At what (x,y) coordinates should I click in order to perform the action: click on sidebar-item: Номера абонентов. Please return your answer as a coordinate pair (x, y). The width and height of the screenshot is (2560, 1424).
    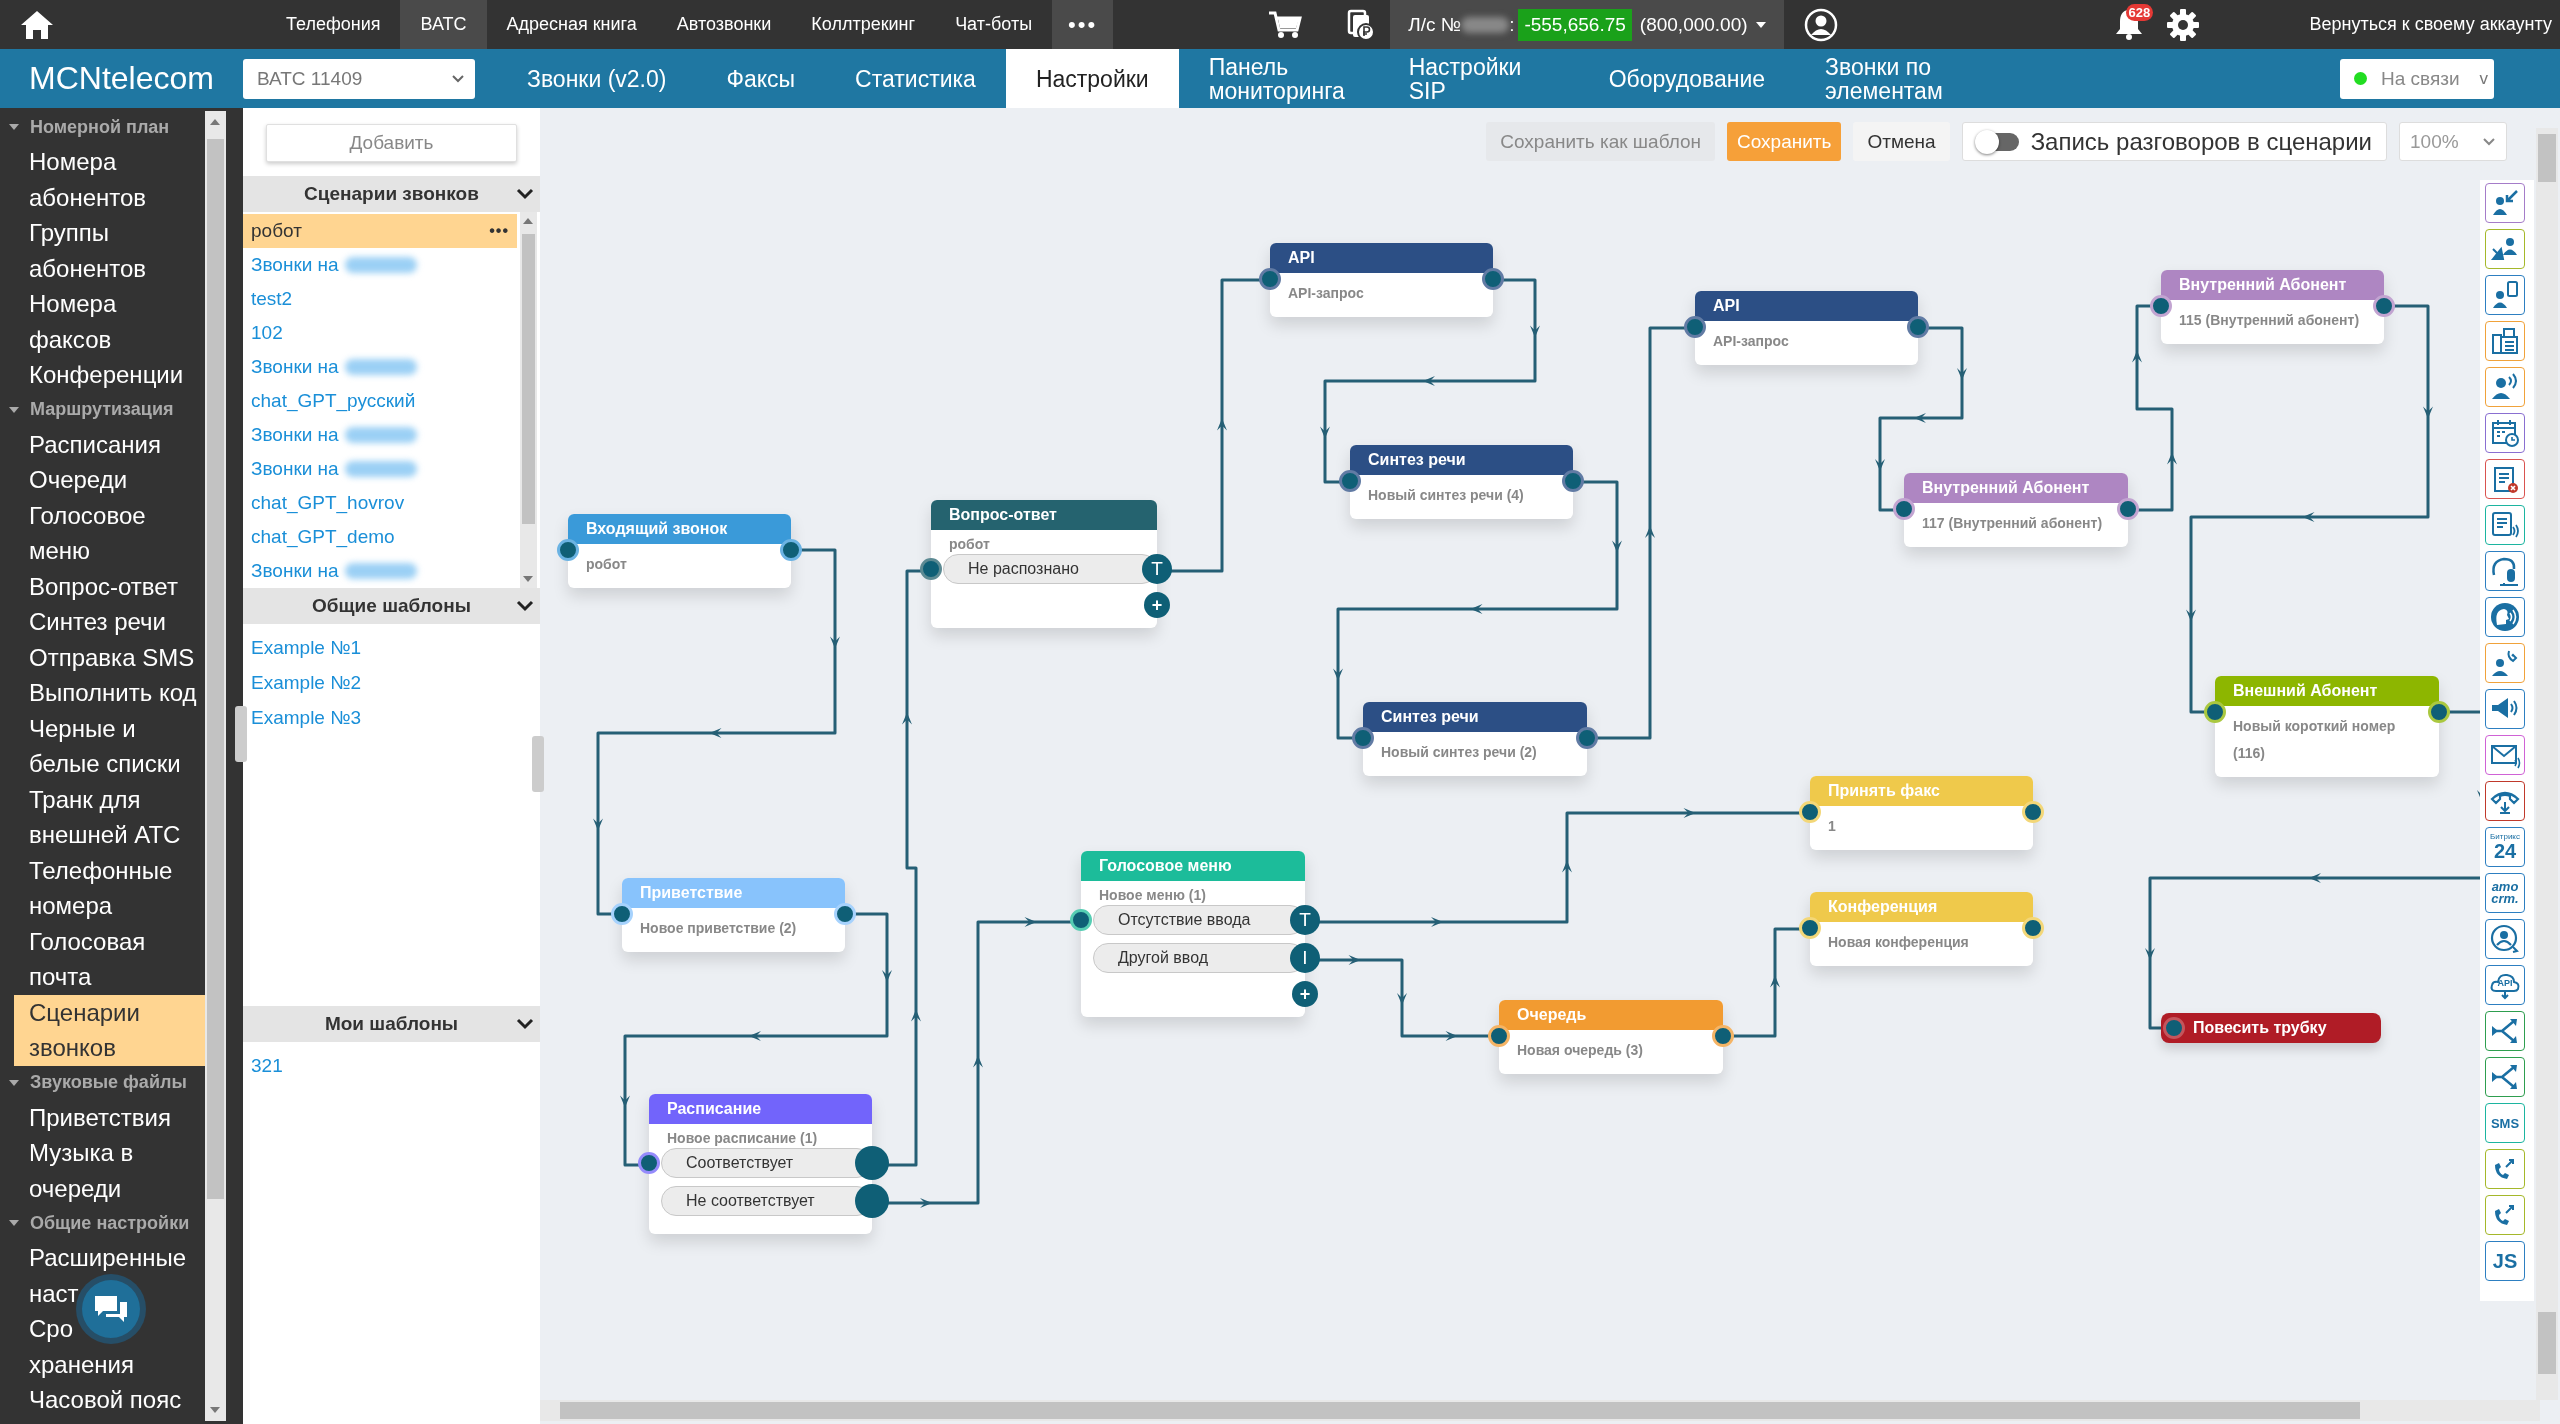
    Looking at the image, I should click on (109, 179).